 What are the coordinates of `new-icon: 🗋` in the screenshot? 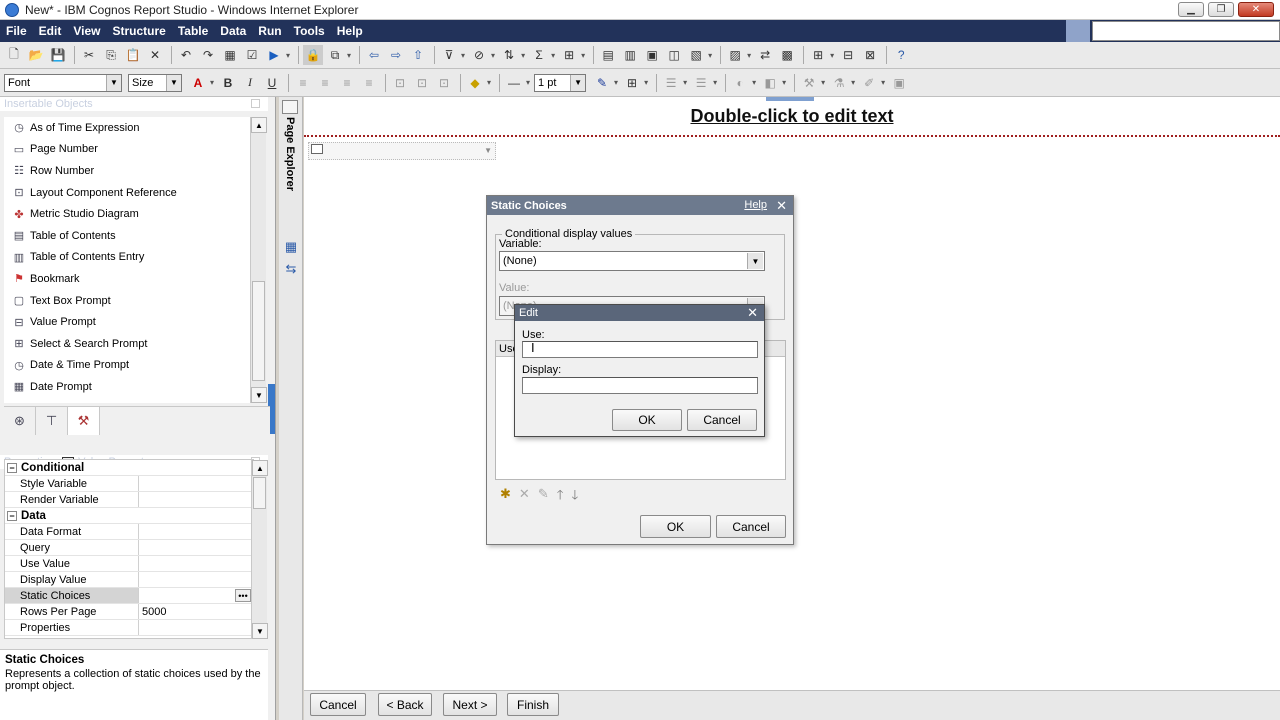 It's located at (14, 55).